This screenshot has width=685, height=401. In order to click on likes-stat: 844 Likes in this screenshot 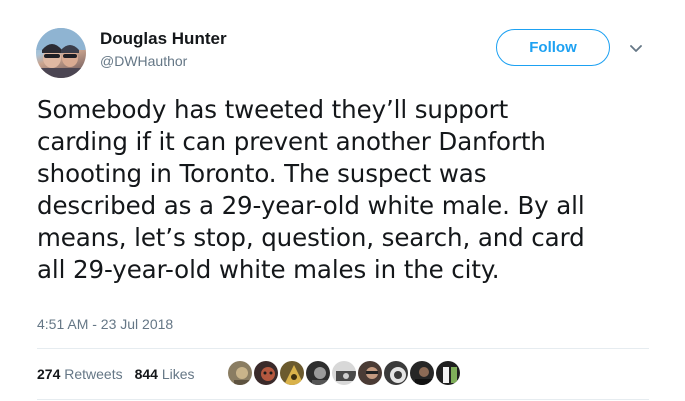, I will do `click(165, 374)`.